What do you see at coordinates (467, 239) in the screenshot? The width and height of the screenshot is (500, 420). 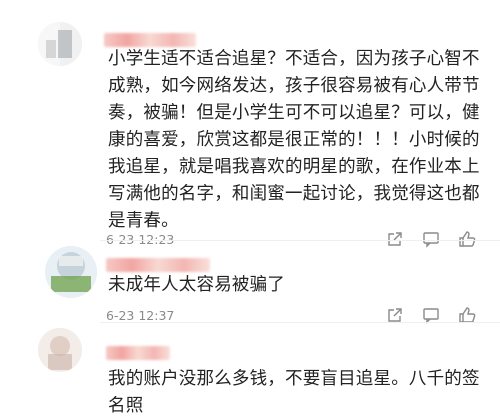 I see `like-icon` at bounding box center [467, 239].